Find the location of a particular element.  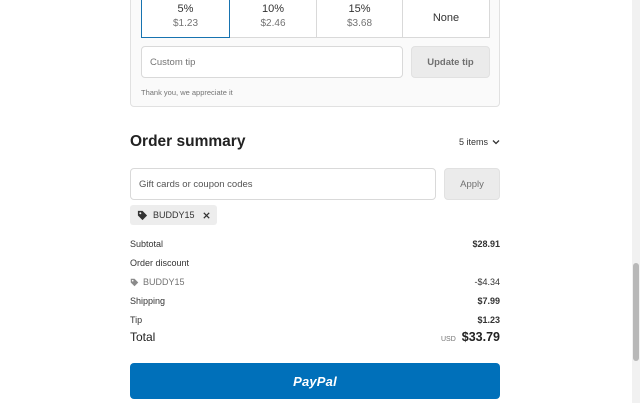

tip-option-amount: $3.68 is located at coordinates (359, 23).